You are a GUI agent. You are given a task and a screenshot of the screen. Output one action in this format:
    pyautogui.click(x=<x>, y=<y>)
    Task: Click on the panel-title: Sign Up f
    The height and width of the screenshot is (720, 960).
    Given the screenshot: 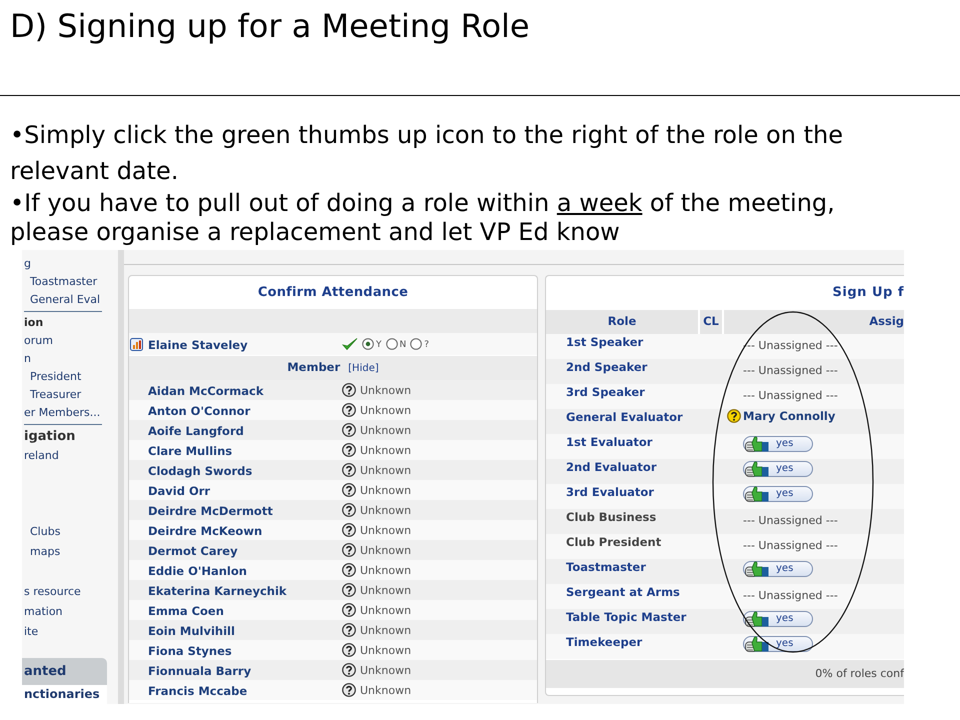 What is the action you would take?
    pyautogui.click(x=868, y=293)
    